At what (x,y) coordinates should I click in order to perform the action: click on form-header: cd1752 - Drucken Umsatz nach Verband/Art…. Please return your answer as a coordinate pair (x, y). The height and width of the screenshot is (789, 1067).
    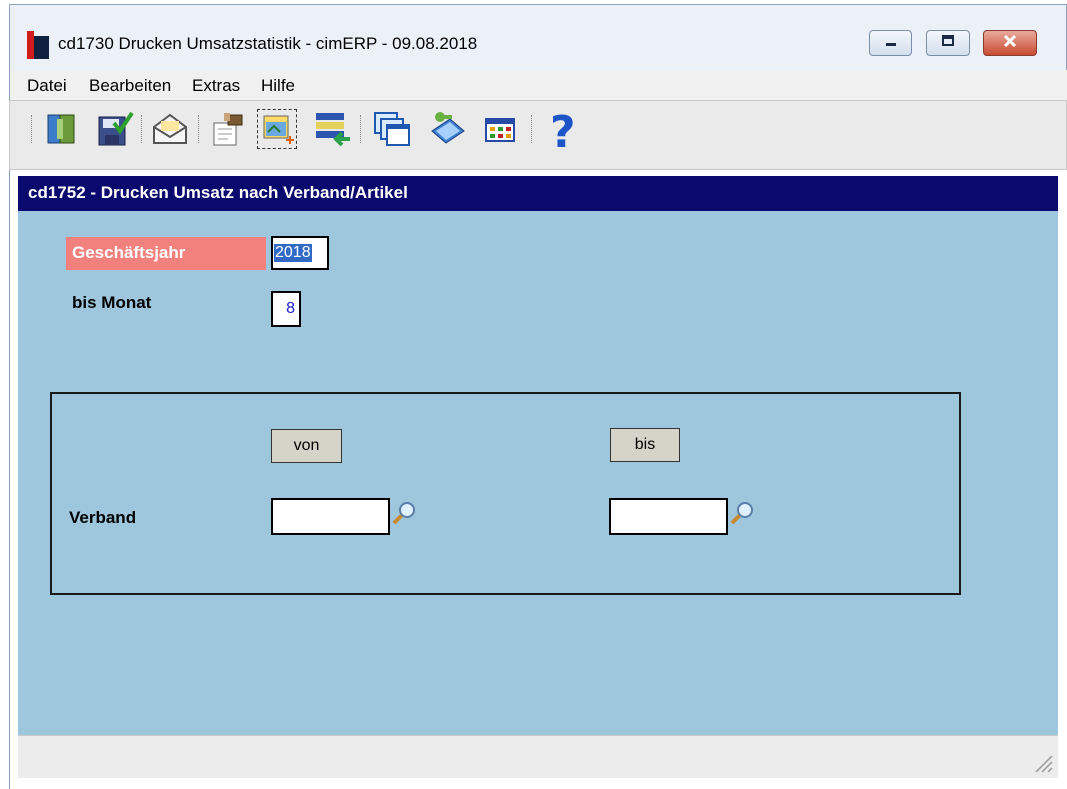
    Looking at the image, I should click on (538, 193).